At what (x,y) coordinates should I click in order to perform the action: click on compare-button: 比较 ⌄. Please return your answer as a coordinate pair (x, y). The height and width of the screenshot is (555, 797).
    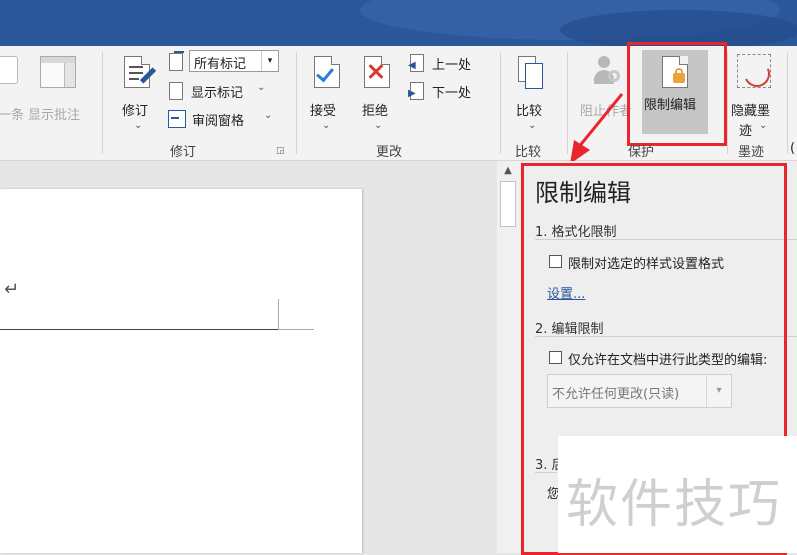
    Looking at the image, I should click on (533, 94).